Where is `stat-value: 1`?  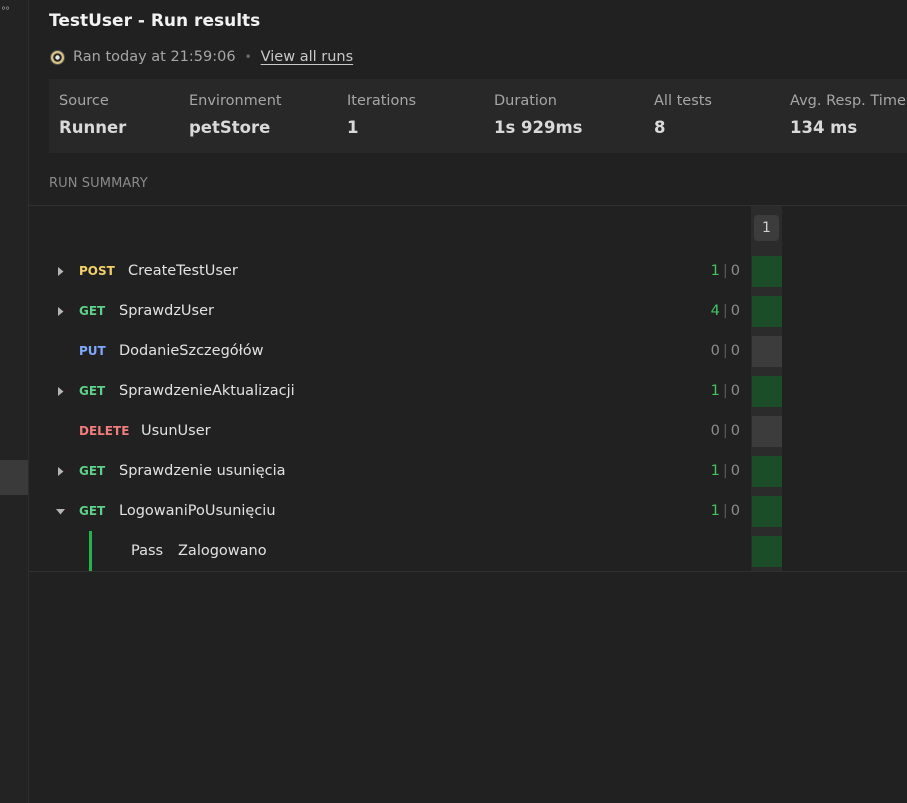
stat-value: 1 is located at coordinates (353, 127).